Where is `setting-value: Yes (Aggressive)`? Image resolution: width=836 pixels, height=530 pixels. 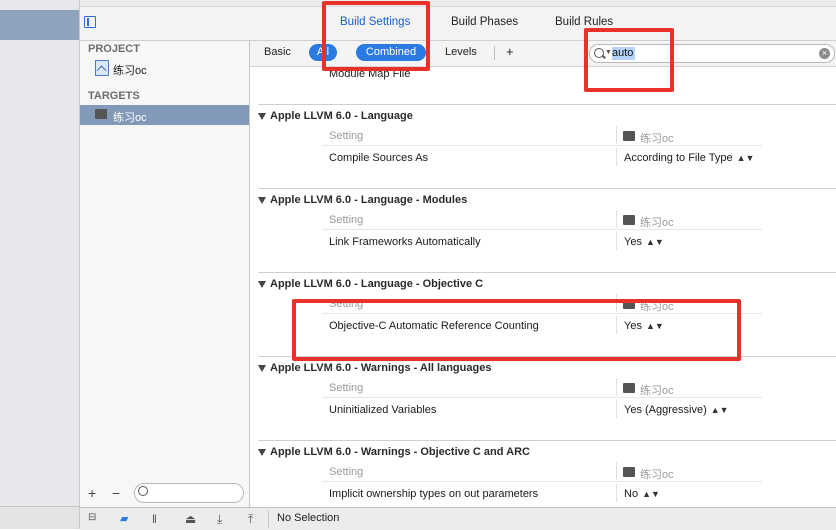 setting-value: Yes (Aggressive) is located at coordinates (665, 410).